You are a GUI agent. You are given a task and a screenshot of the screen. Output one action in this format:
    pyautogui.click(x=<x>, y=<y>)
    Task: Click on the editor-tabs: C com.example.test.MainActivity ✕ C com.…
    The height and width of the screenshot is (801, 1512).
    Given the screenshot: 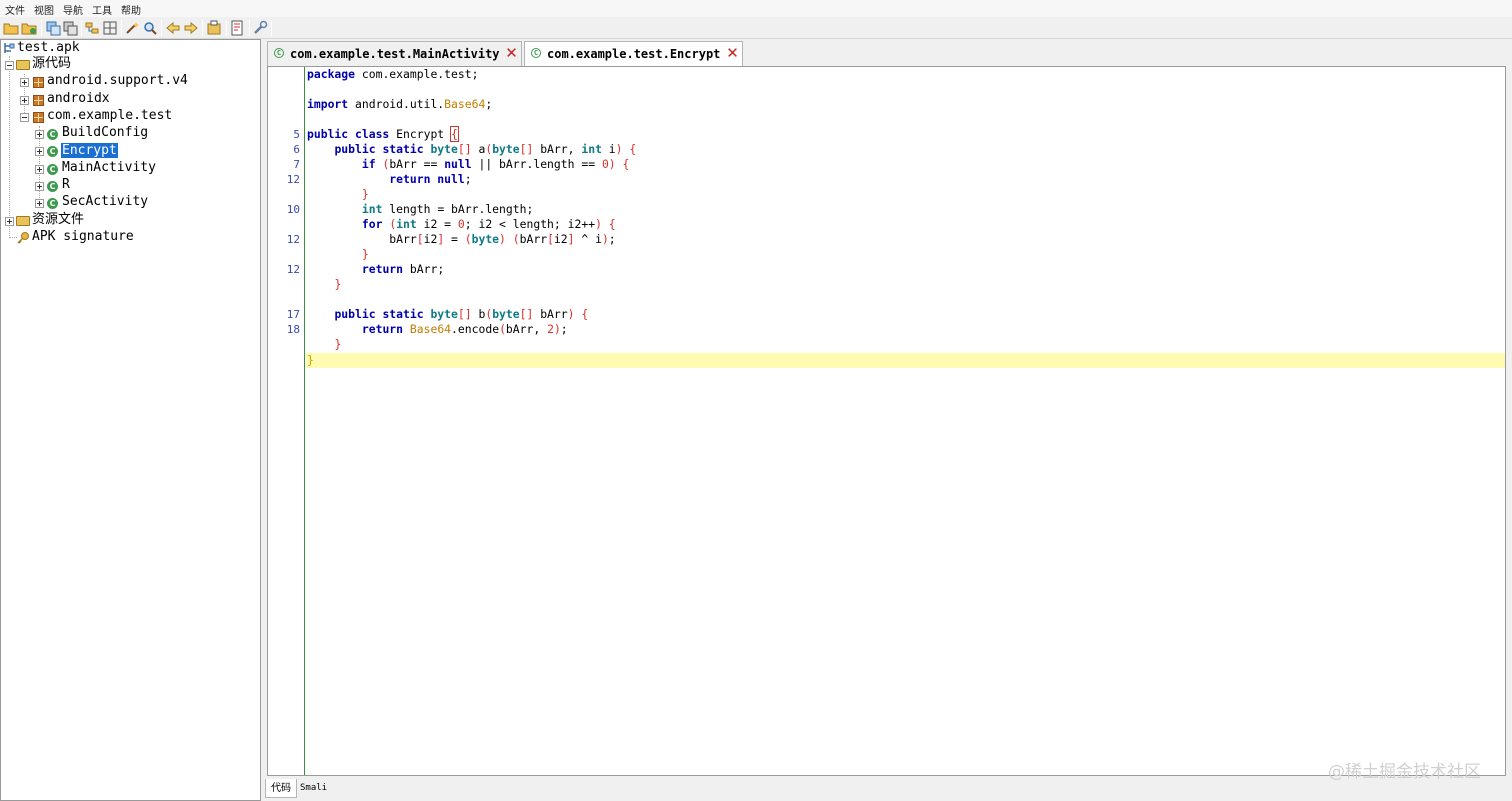 What is the action you would take?
    pyautogui.click(x=888, y=53)
    